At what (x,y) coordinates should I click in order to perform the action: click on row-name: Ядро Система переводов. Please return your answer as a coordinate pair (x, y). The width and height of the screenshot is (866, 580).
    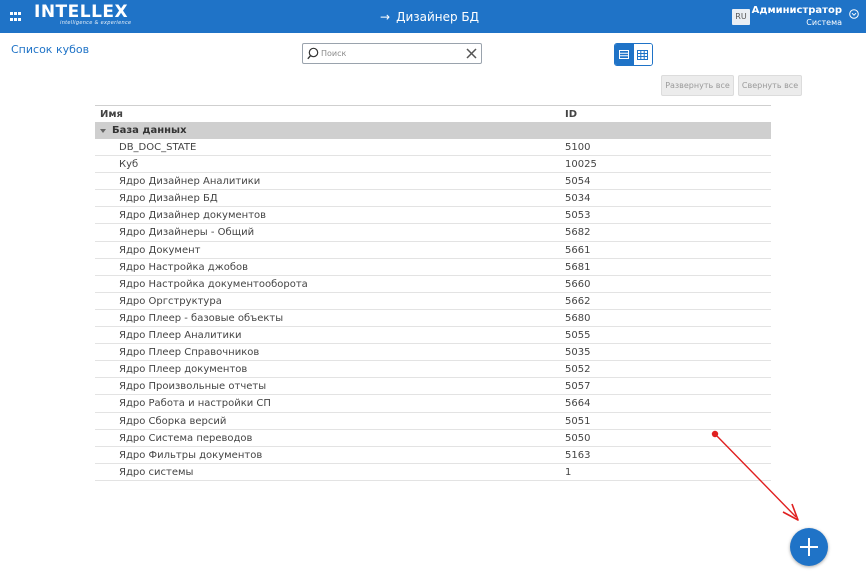
    Looking at the image, I should click on (186, 438).